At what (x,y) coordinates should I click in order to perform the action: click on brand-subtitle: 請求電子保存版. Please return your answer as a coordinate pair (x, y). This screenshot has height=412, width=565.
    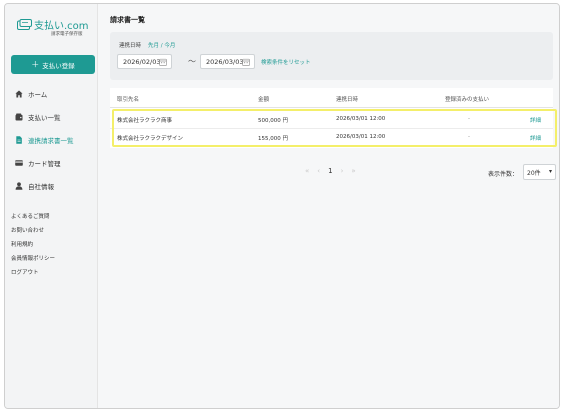
    Looking at the image, I should click on (67, 34).